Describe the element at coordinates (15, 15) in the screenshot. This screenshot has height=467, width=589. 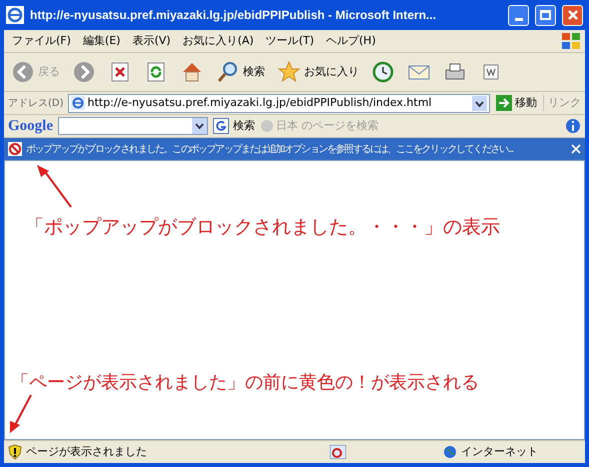
I see `browser-icon` at that location.